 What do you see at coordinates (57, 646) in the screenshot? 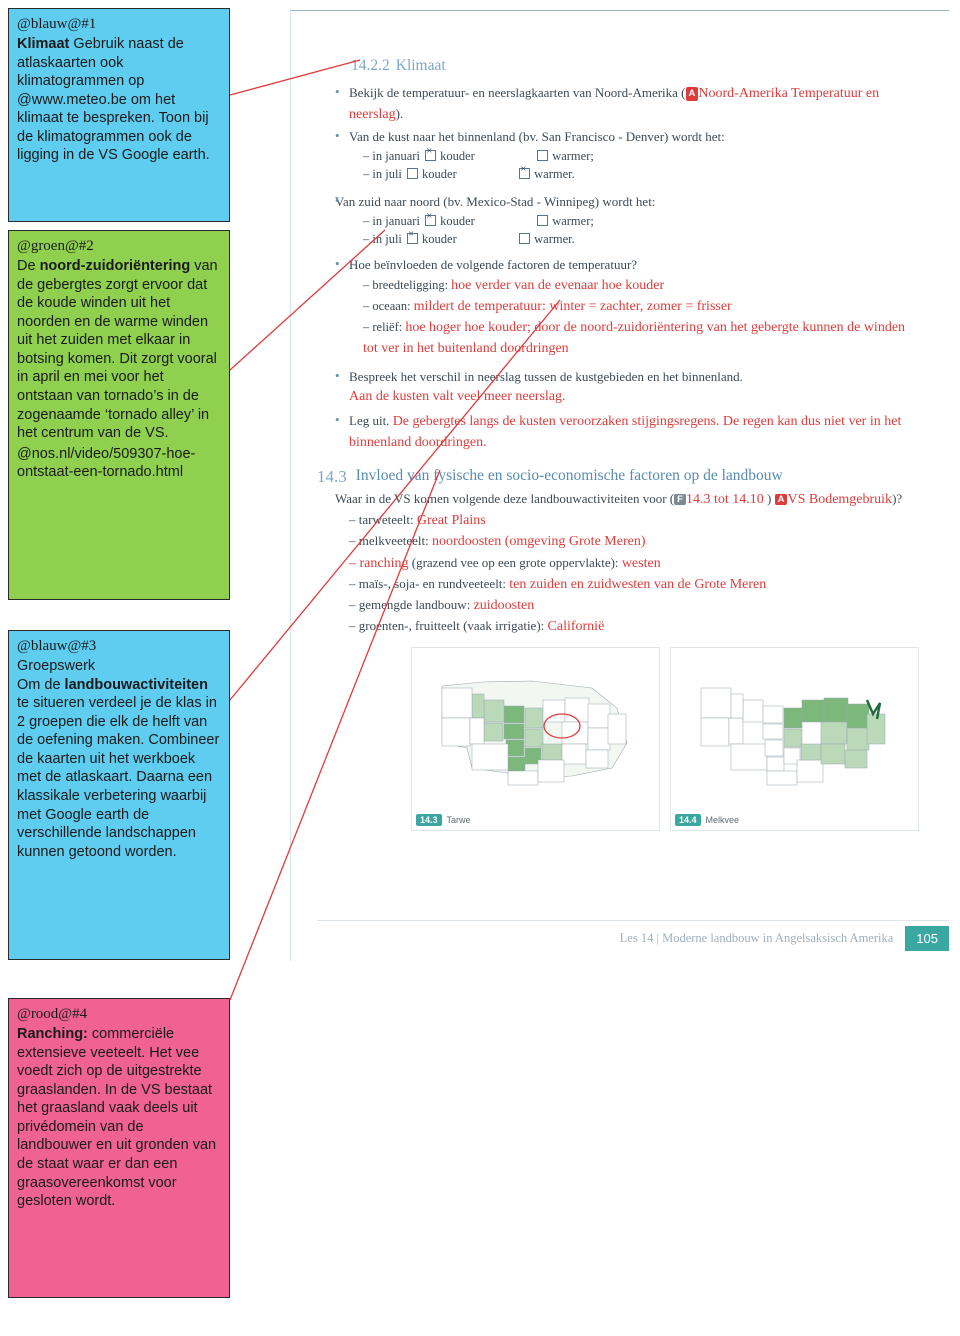
I see `note-tag-3: @blauw@#3` at bounding box center [57, 646].